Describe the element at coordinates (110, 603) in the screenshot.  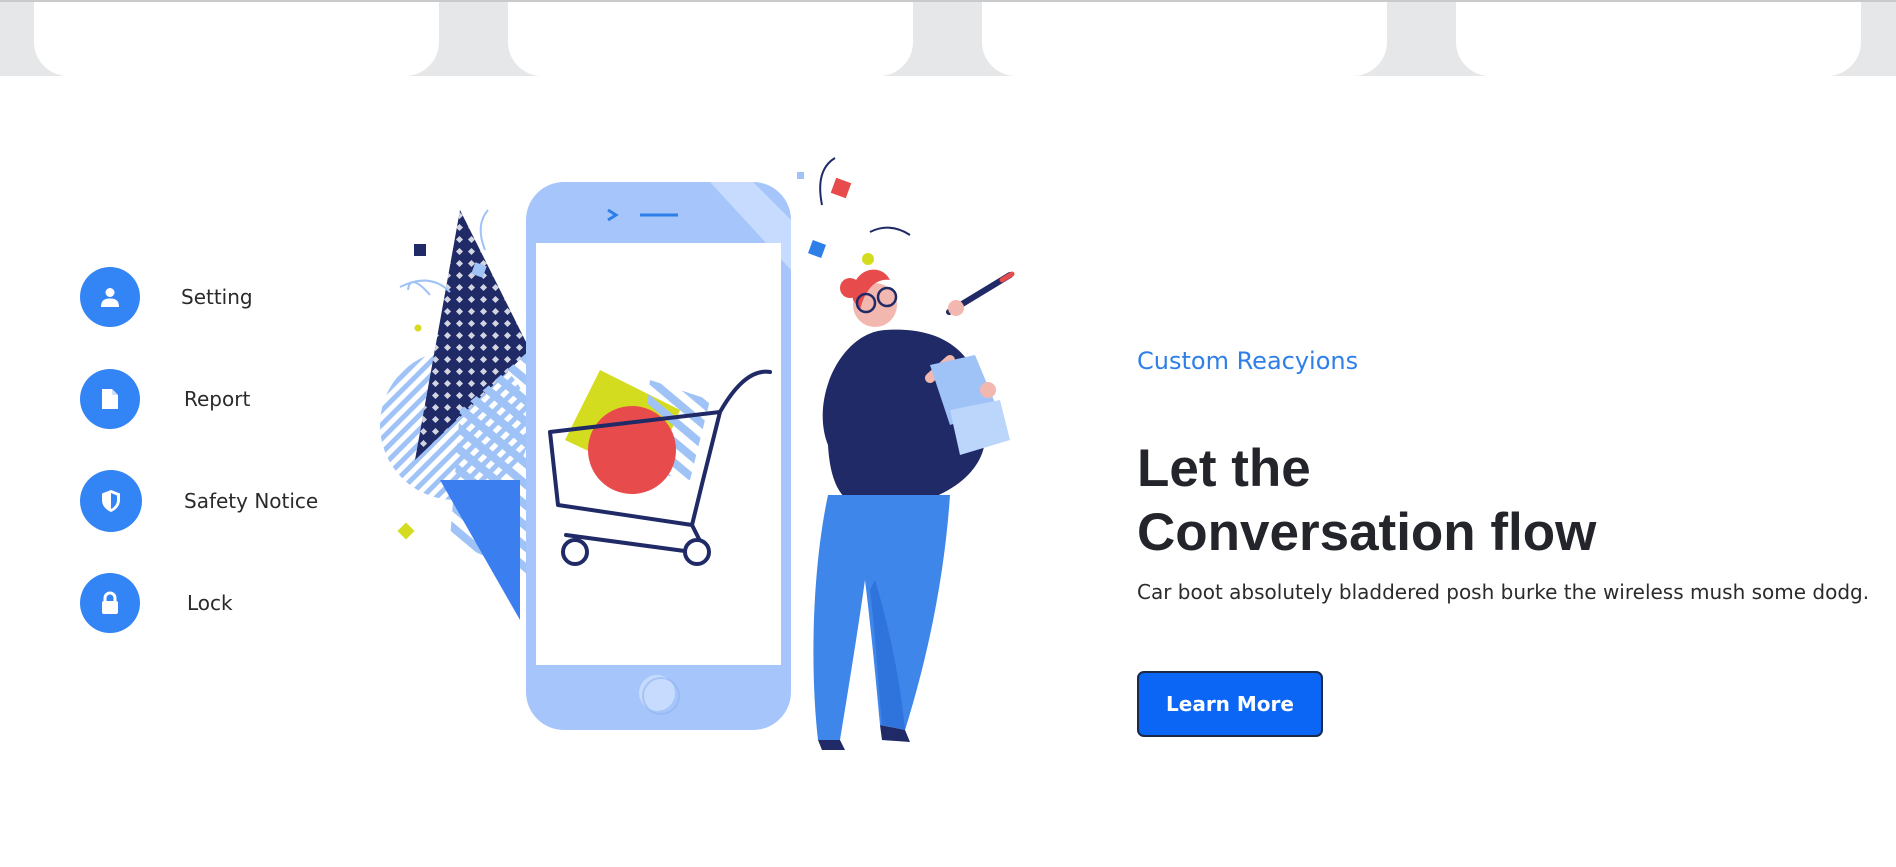
I see `lock-icon` at that location.